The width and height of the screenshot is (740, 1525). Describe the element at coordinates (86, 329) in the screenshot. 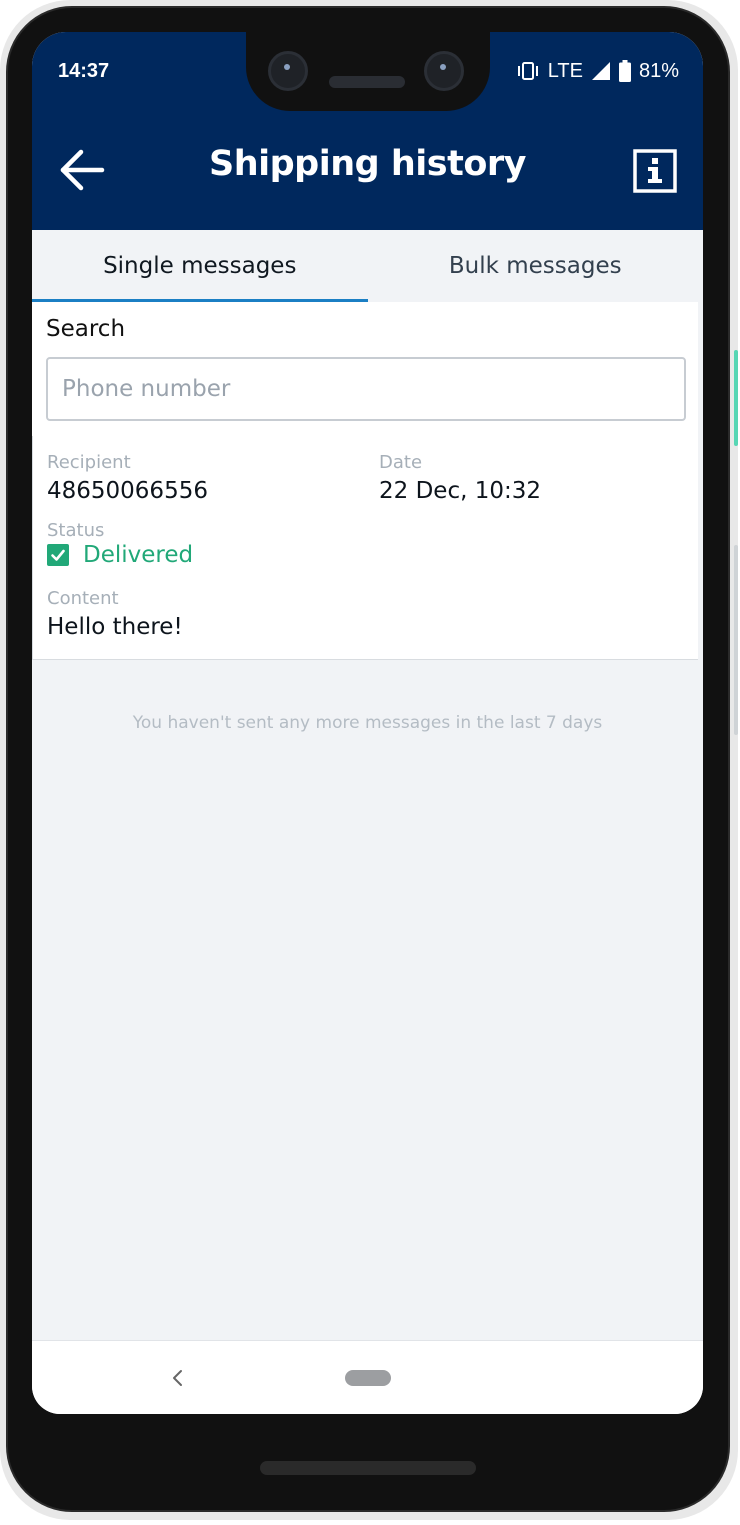

I see `search-label: Search` at that location.